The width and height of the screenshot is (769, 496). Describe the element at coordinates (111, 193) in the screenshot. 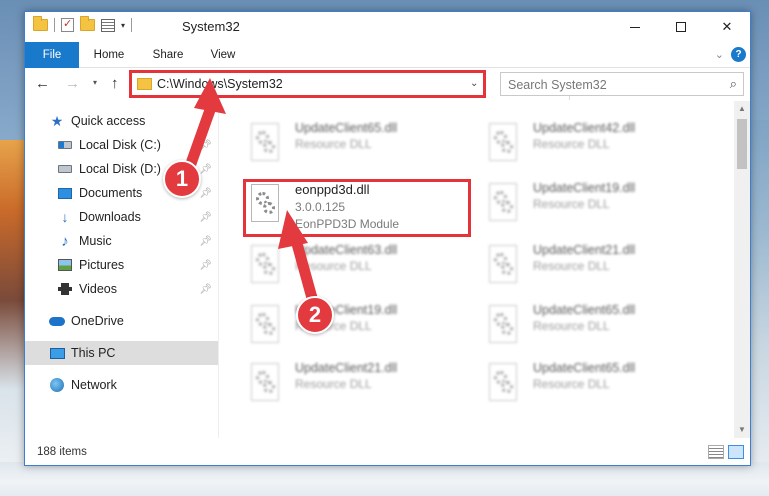

I see `sidebar-item-label: Documents` at that location.